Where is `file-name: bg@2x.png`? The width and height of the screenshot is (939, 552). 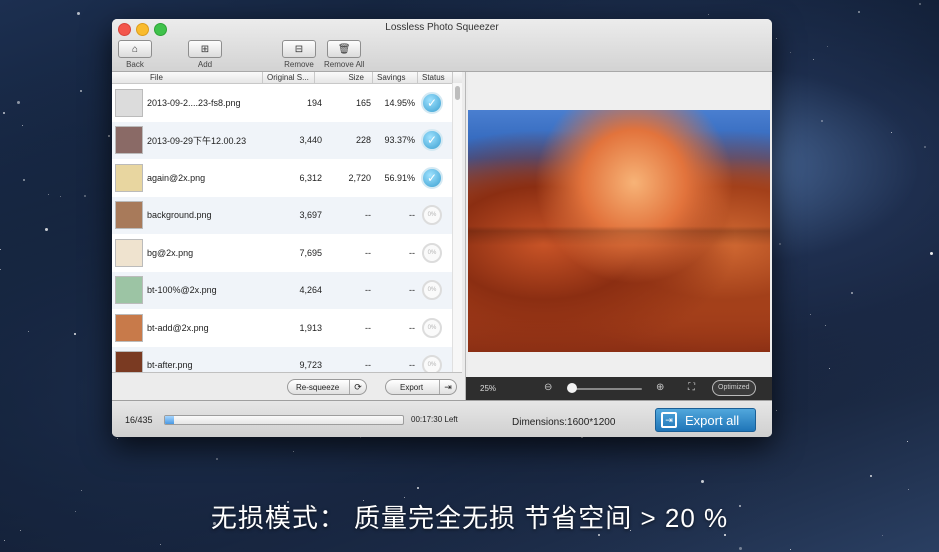
file-name: bg@2x.png is located at coordinates (170, 252).